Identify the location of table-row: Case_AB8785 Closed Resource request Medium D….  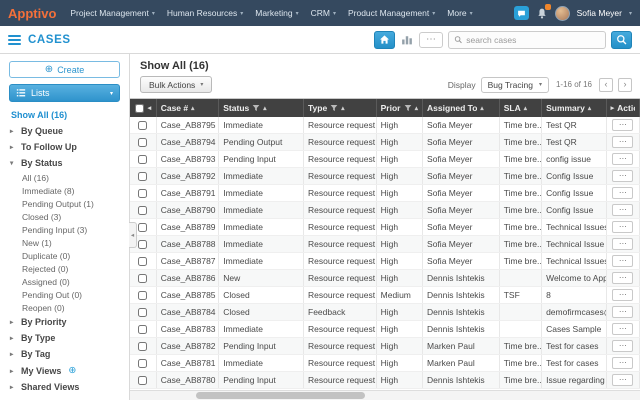
(385, 295).